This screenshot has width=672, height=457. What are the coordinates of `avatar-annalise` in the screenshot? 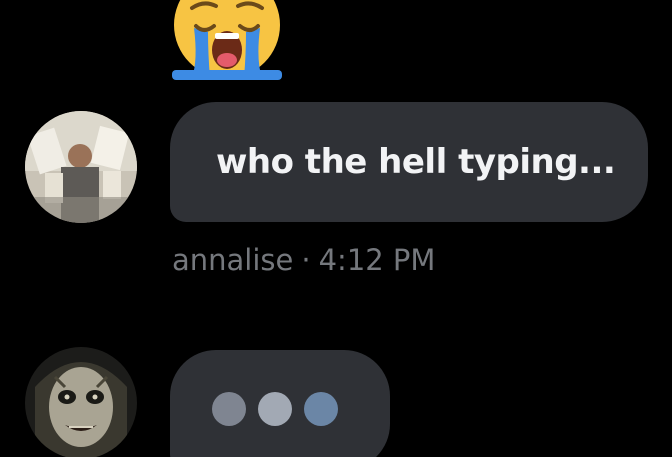 It's located at (81, 167).